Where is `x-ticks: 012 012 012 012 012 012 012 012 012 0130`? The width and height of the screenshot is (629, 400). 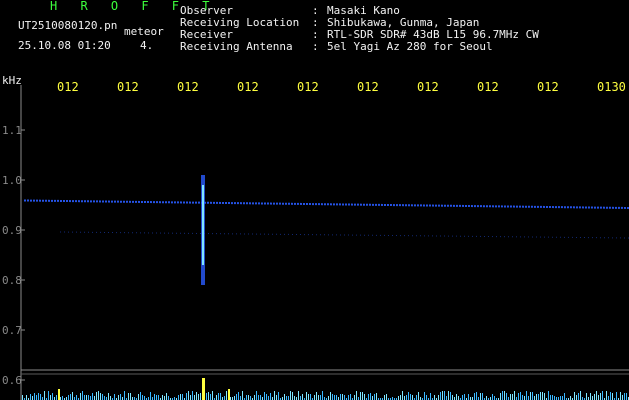 x-ticks: 012 012 012 012 012 012 012 012 012 0130 is located at coordinates (341, 87).